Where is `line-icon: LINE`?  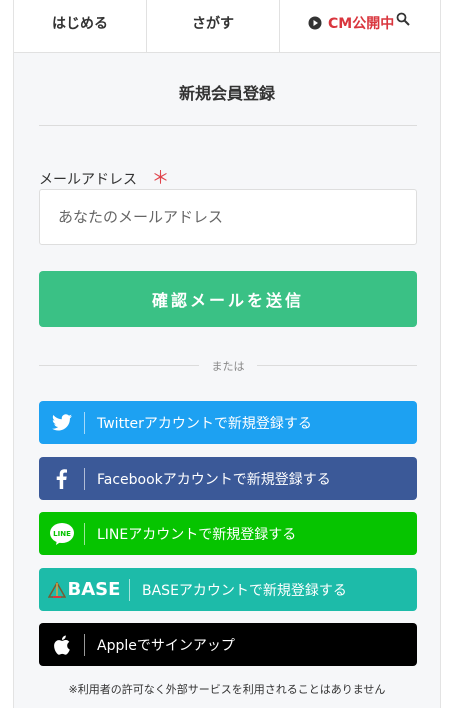
line-icon: LINE is located at coordinates (61, 533).